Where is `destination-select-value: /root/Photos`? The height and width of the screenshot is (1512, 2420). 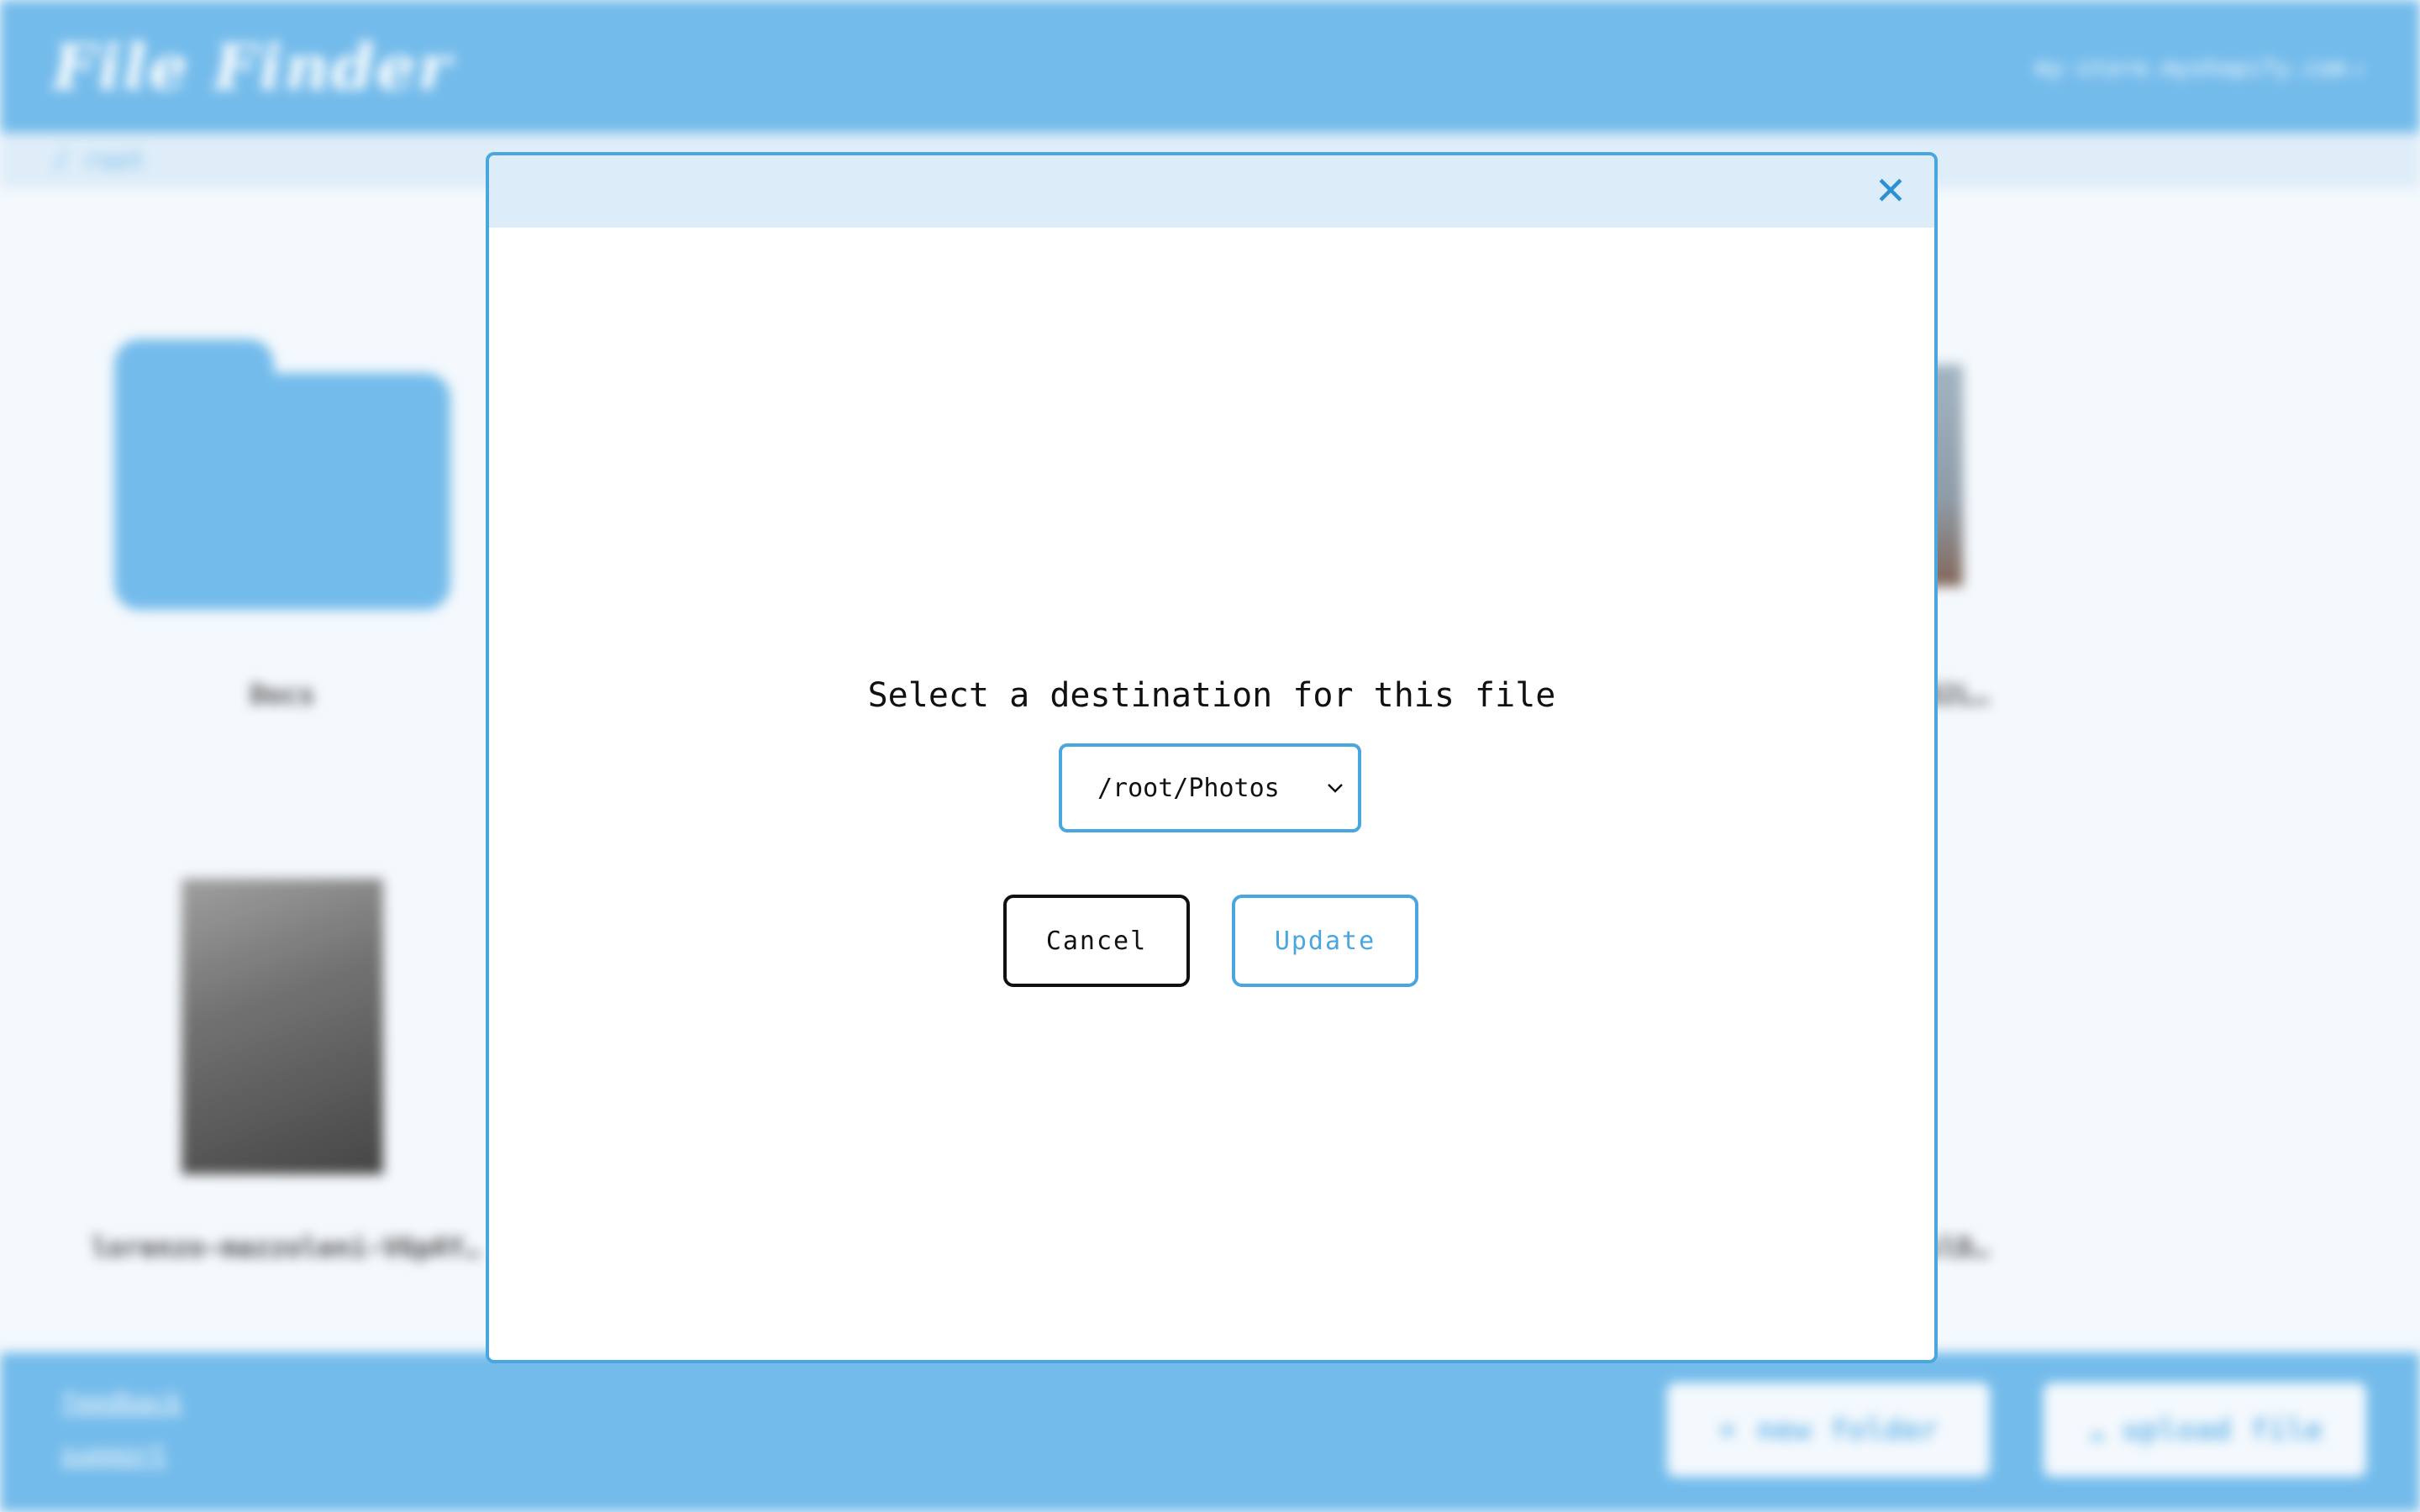 destination-select-value: /root/Photos is located at coordinates (1188, 788).